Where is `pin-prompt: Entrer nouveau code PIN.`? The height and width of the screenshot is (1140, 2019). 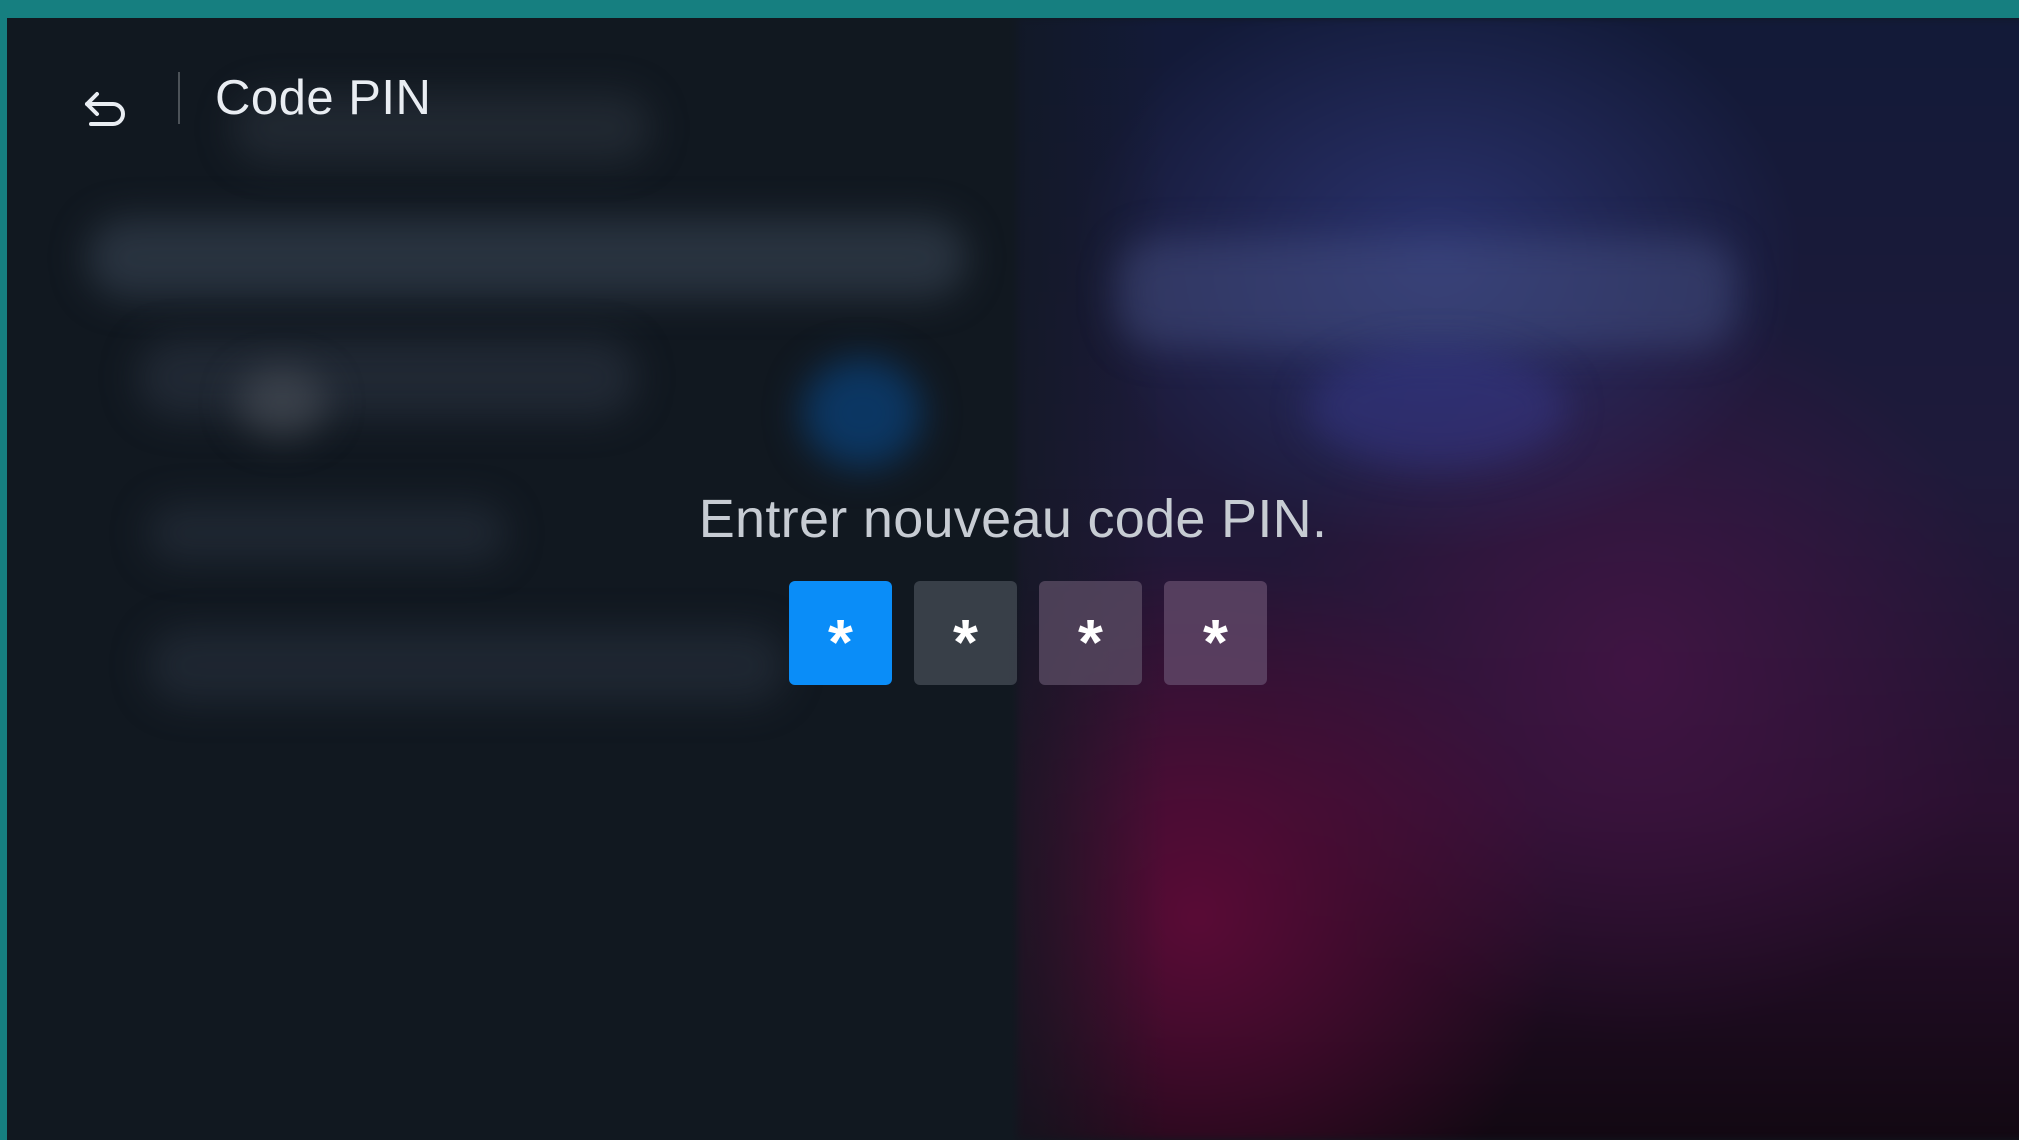
pin-prompt: Entrer nouveau code PIN. is located at coordinates (1013, 519).